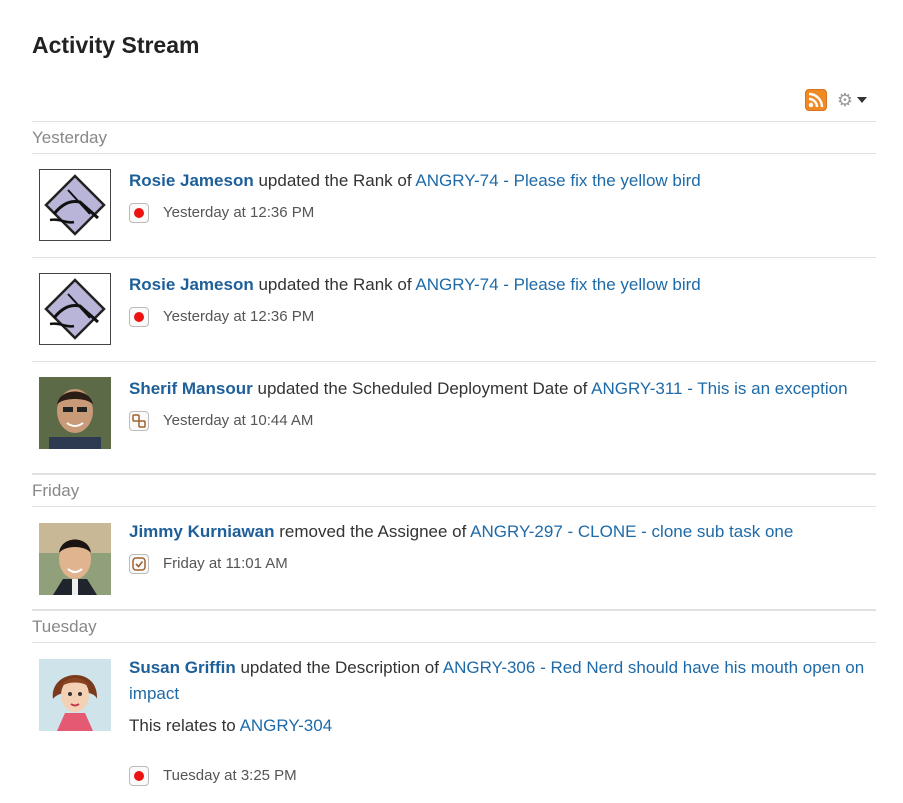  Describe the element at coordinates (202, 531) in the screenshot. I see `user-link: Jimmy Kurniawan` at that location.